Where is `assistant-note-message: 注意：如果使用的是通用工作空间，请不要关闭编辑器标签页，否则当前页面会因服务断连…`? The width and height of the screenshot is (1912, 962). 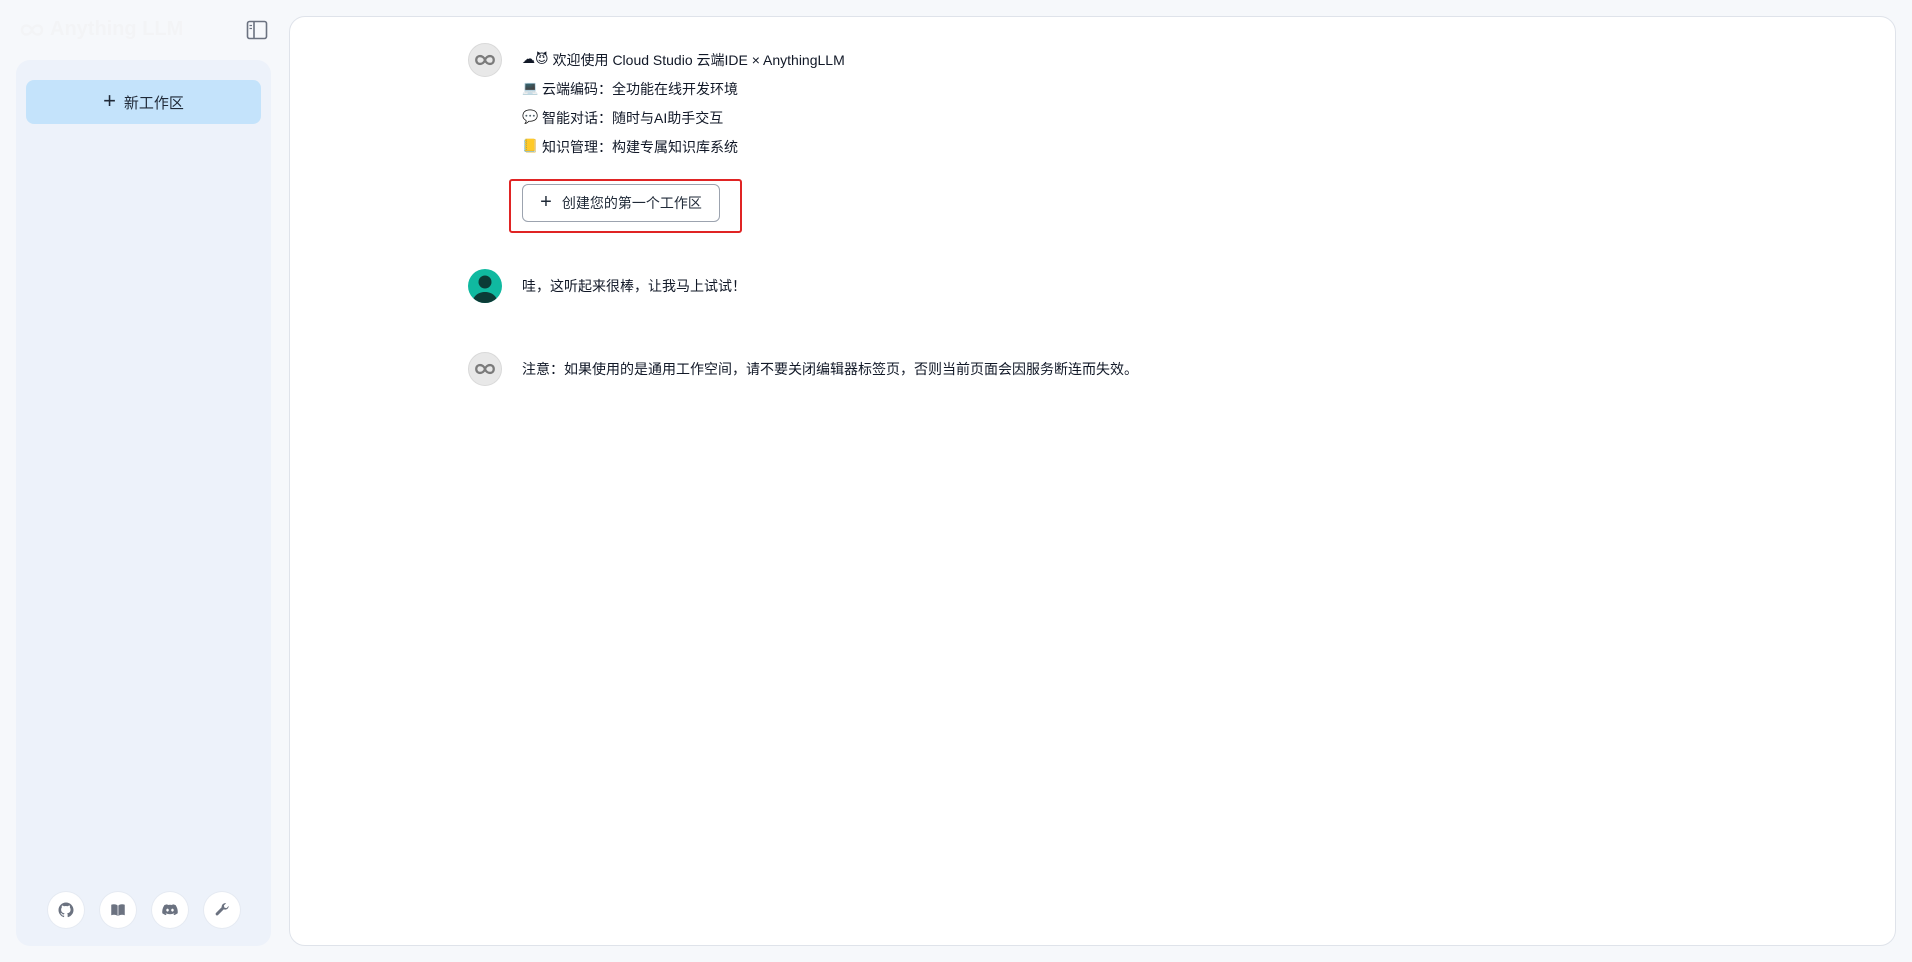
assistant-note-message: 注意：如果使用的是通用工作空间，请不要关闭编辑器标签页，否则当前页面会因服务断连… is located at coordinates (803, 369).